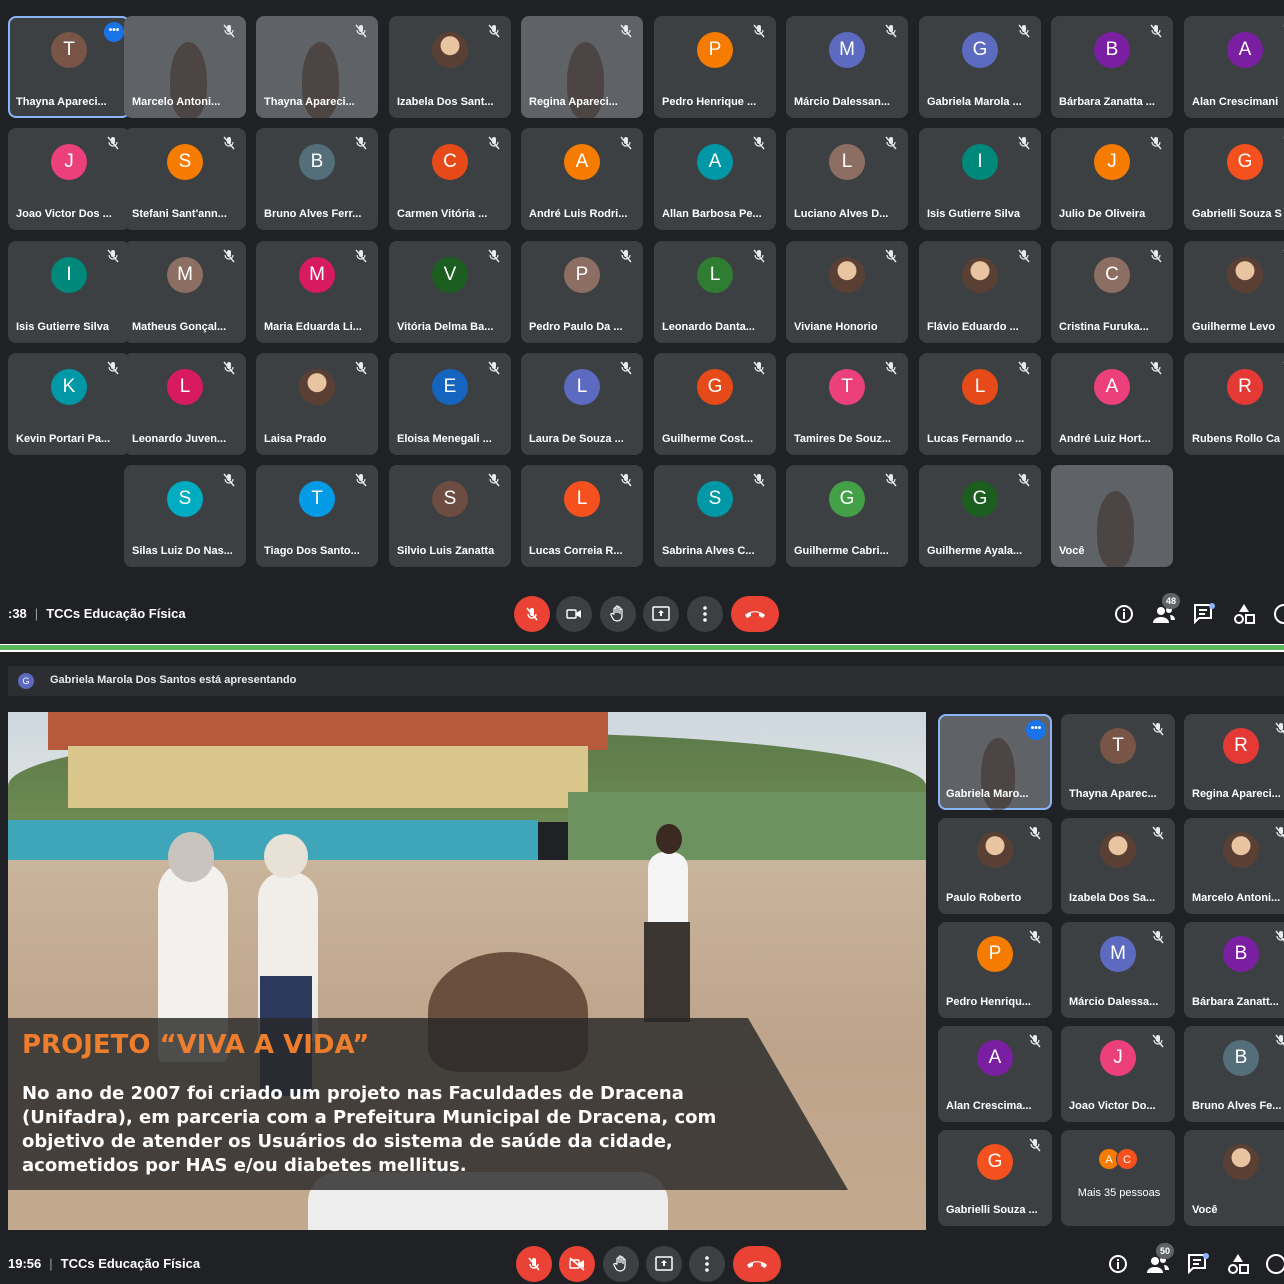 The width and height of the screenshot is (1284, 1284). Describe the element at coordinates (984, 898) in the screenshot. I see `participant-name: Paulo Roberto` at that location.